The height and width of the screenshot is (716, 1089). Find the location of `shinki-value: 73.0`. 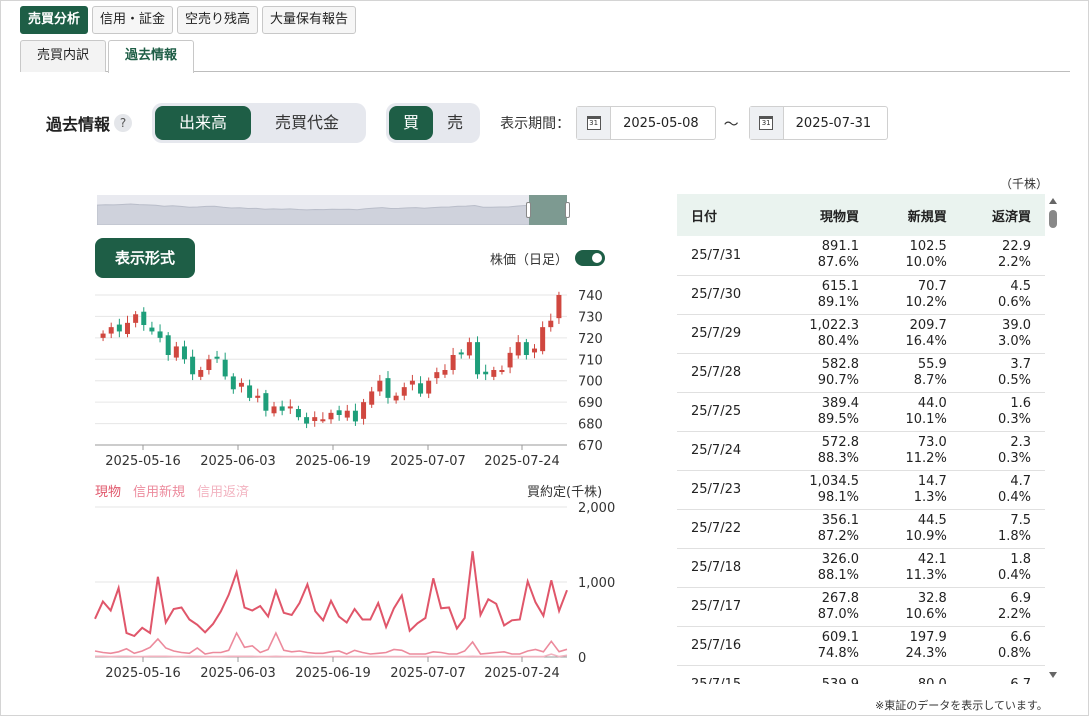

shinki-value: 73.0 is located at coordinates (932, 442).